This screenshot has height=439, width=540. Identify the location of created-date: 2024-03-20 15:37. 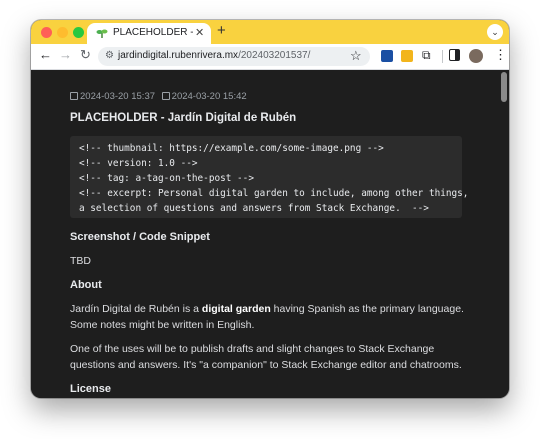
(118, 96).